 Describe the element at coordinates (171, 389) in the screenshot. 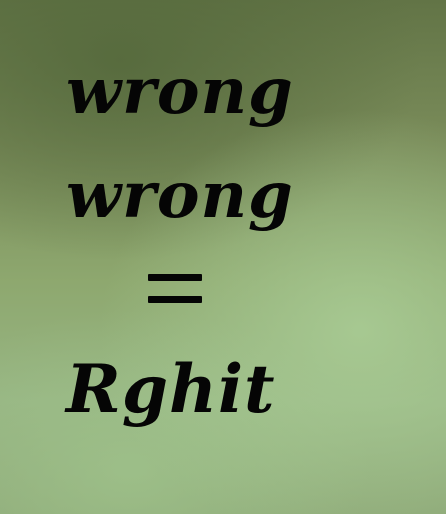

I see `word-rghit: Rghit` at that location.